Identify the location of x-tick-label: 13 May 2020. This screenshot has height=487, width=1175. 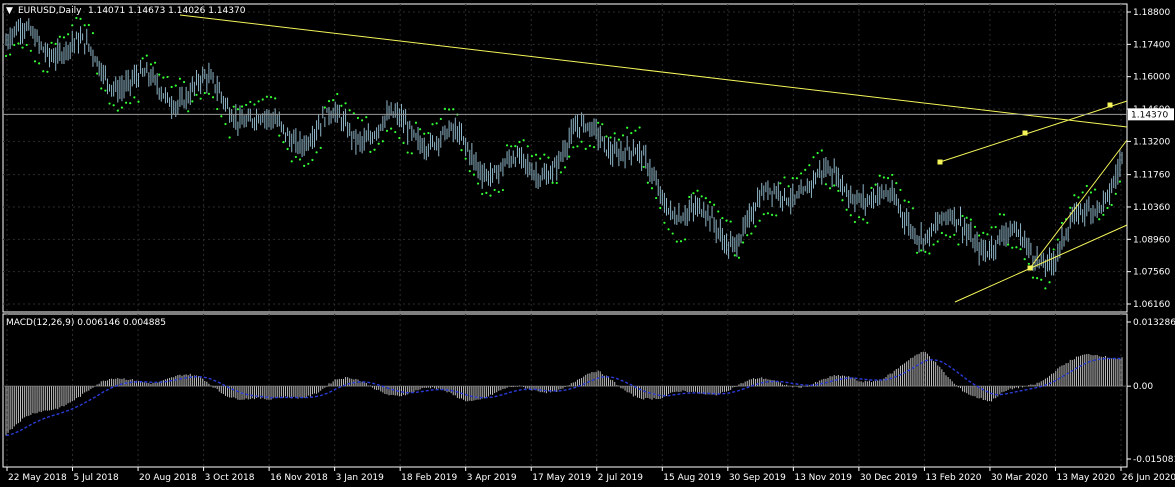
(1085, 478).